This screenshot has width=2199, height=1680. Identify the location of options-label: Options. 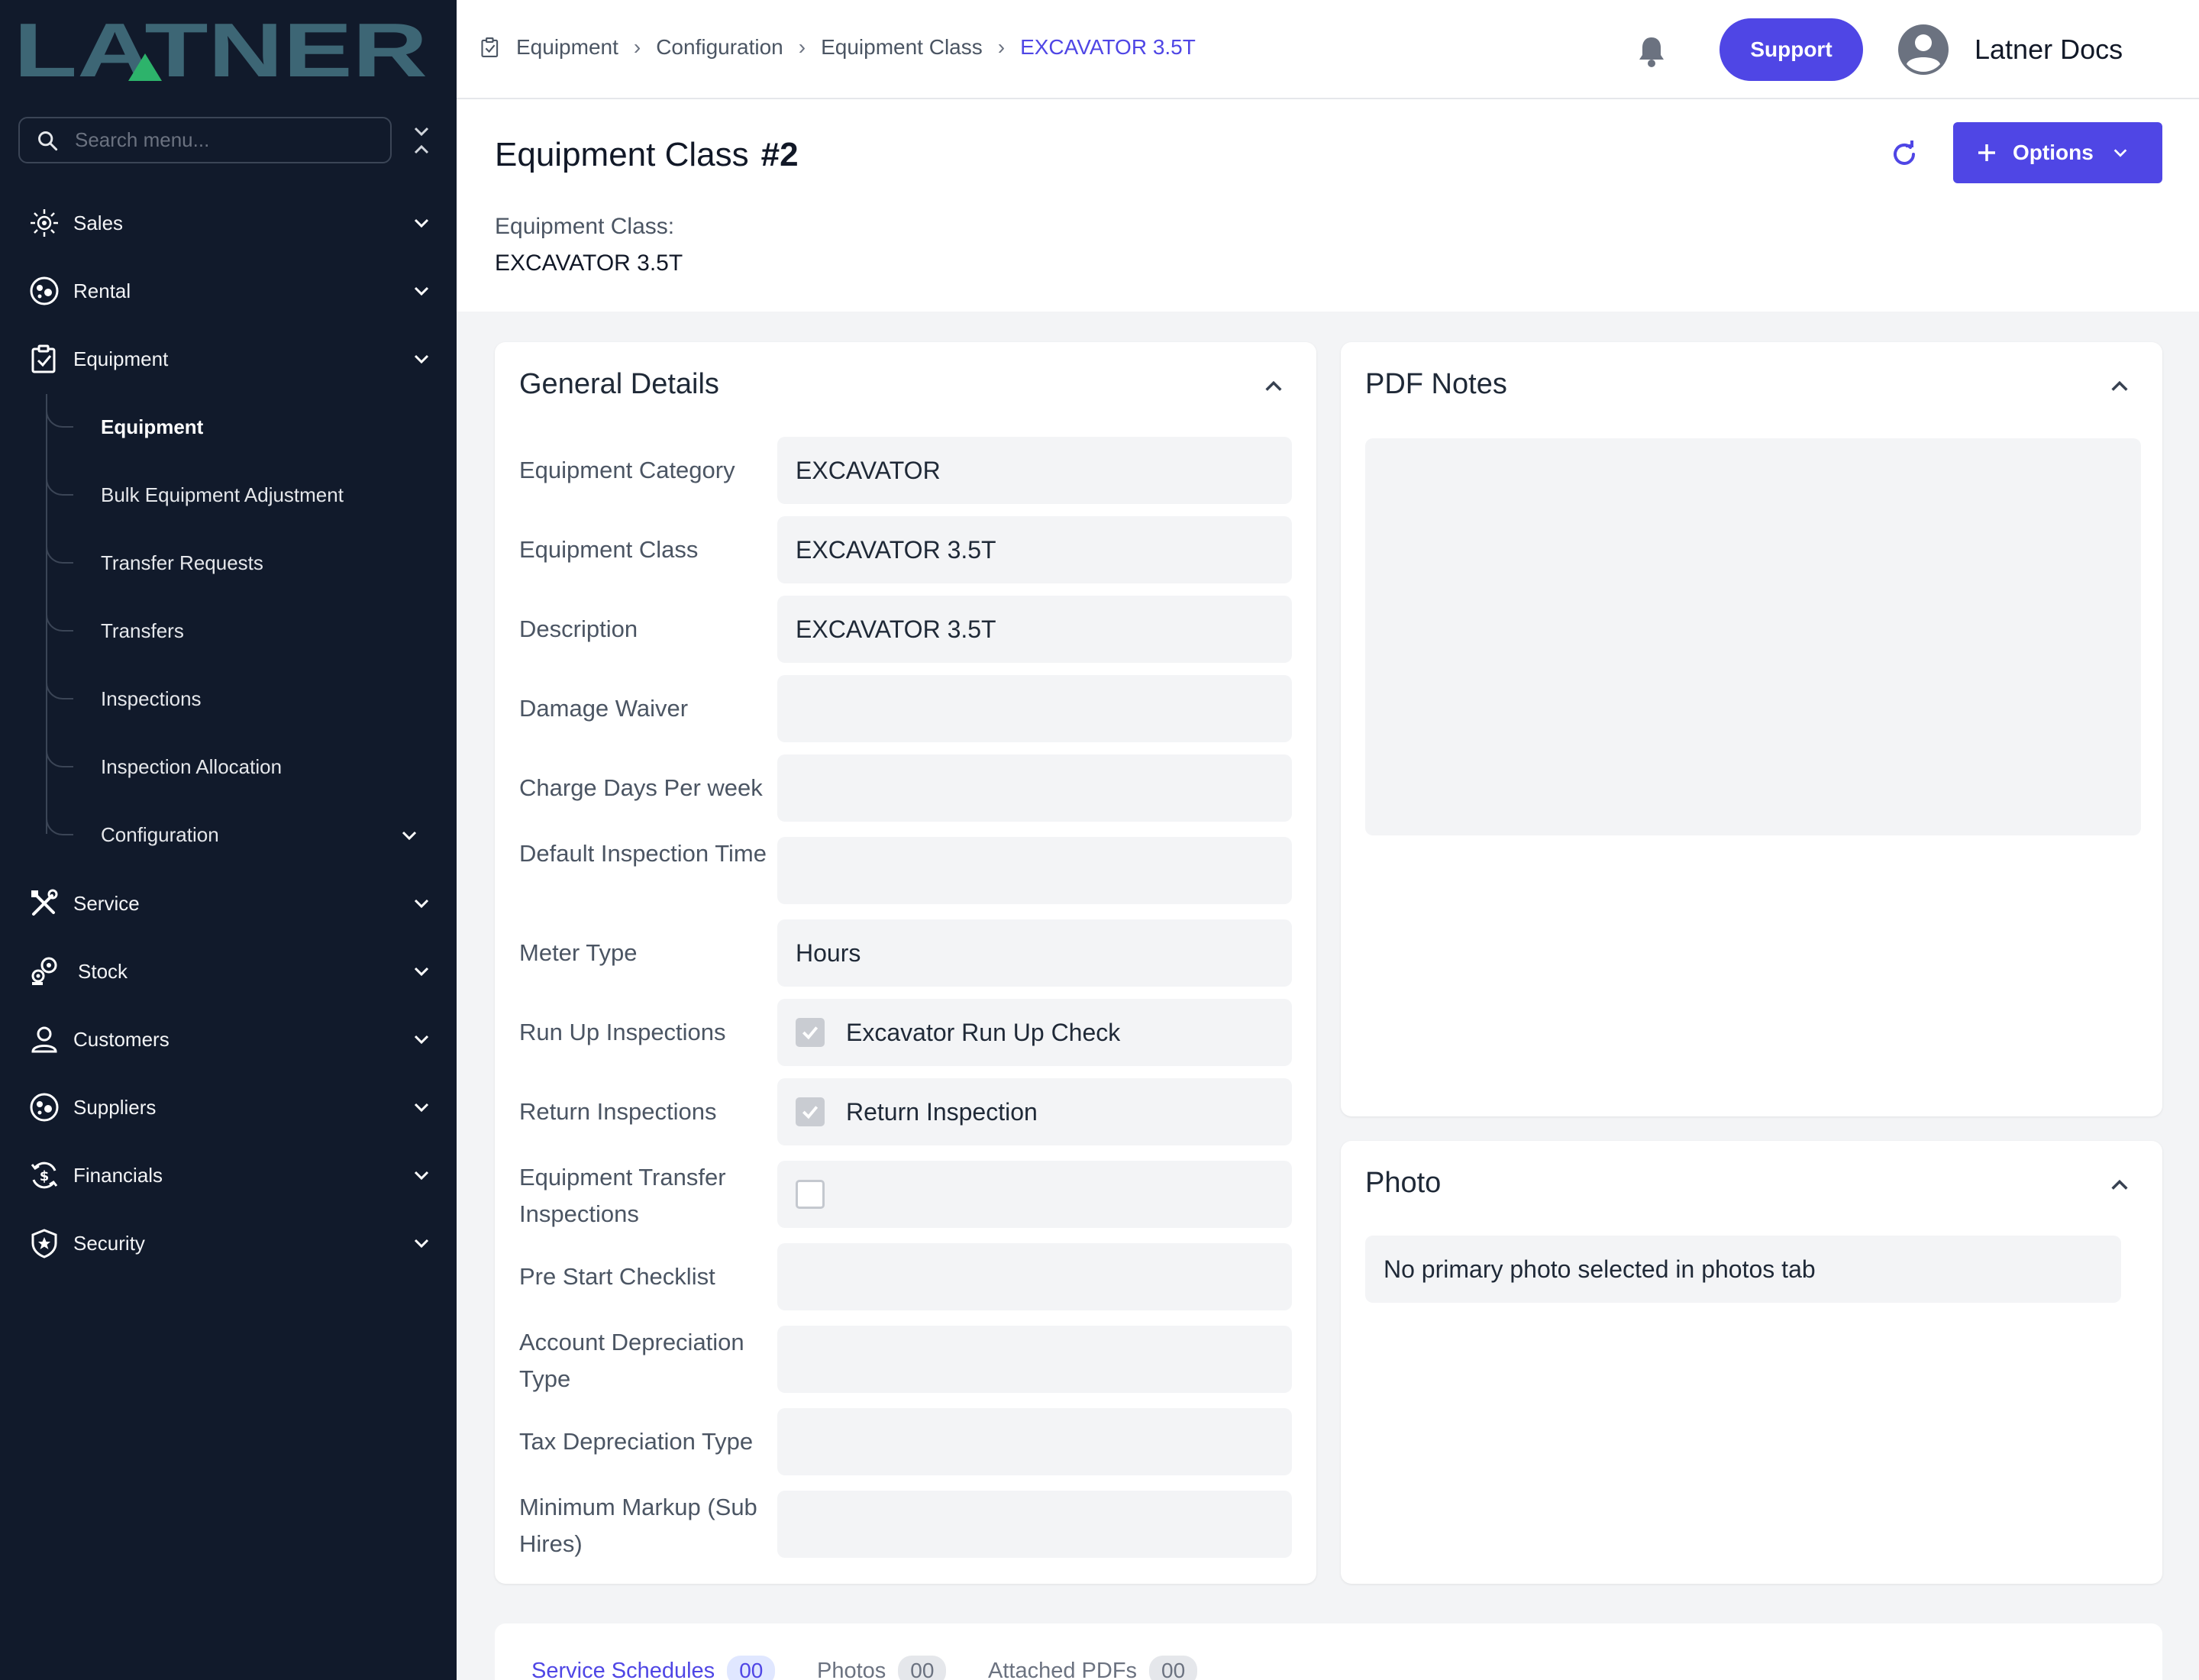
(2053, 153).